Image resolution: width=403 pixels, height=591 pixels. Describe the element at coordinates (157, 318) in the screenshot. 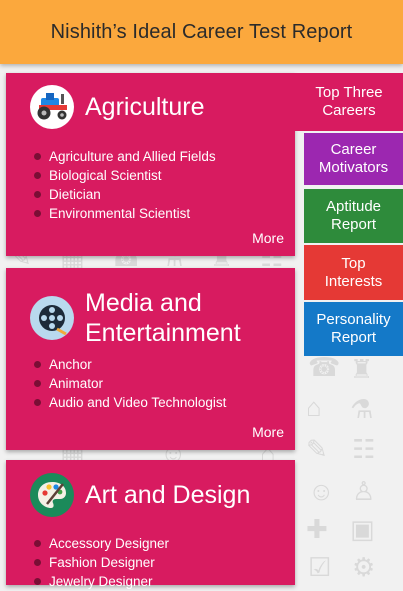

I see `card-title: Media and Entertainment` at that location.